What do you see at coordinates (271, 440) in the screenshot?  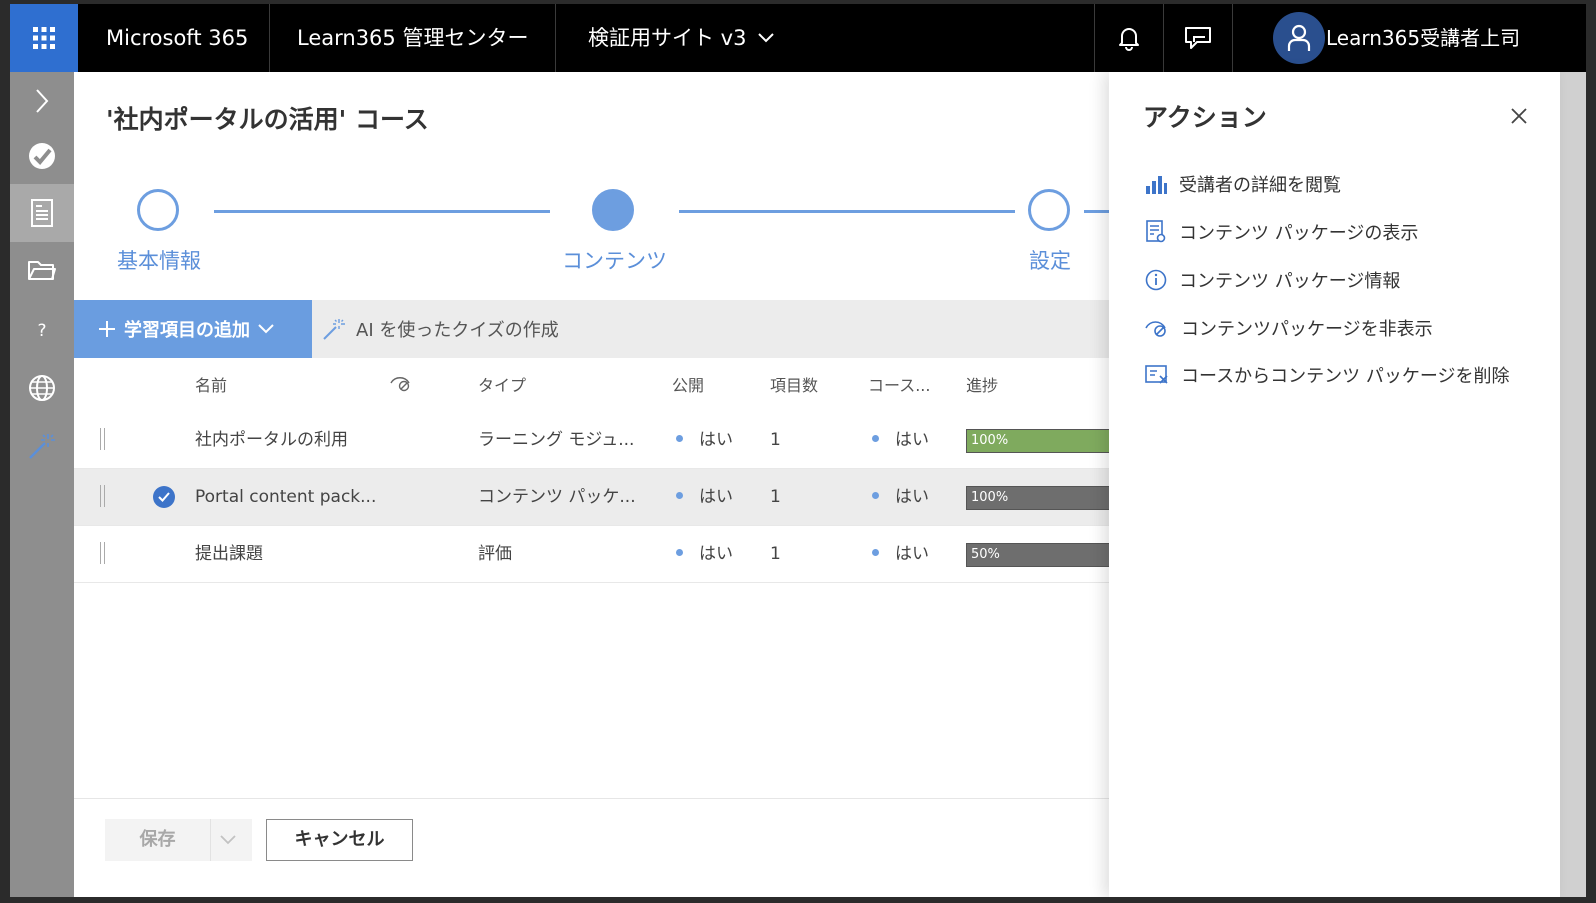 I see `row-name: 社内ポータルの利用` at bounding box center [271, 440].